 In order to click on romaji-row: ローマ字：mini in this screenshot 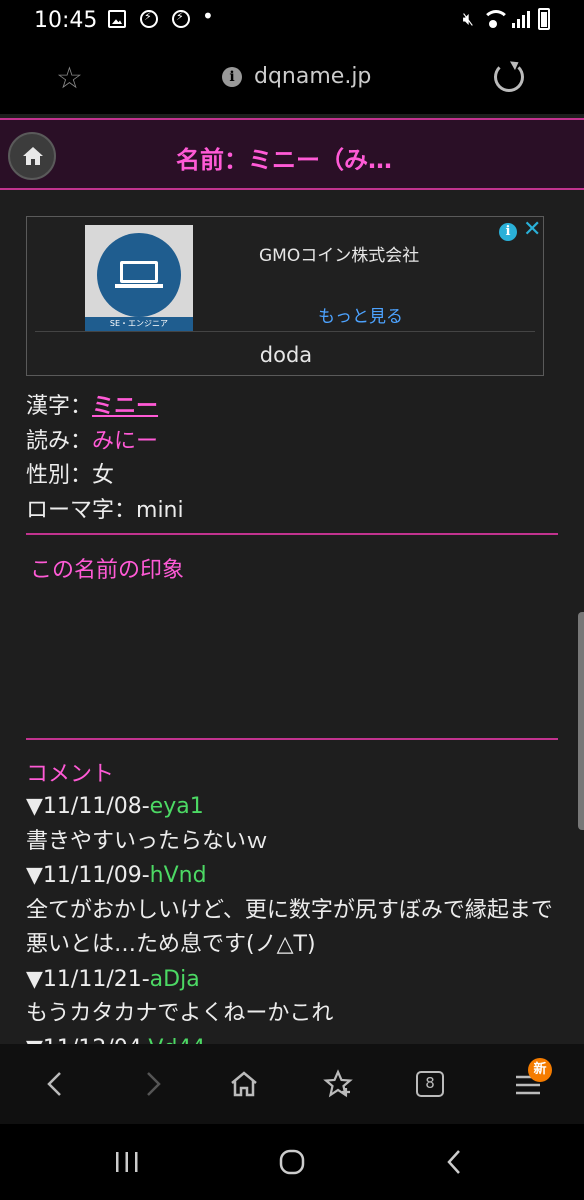, I will do `click(105, 511)`.